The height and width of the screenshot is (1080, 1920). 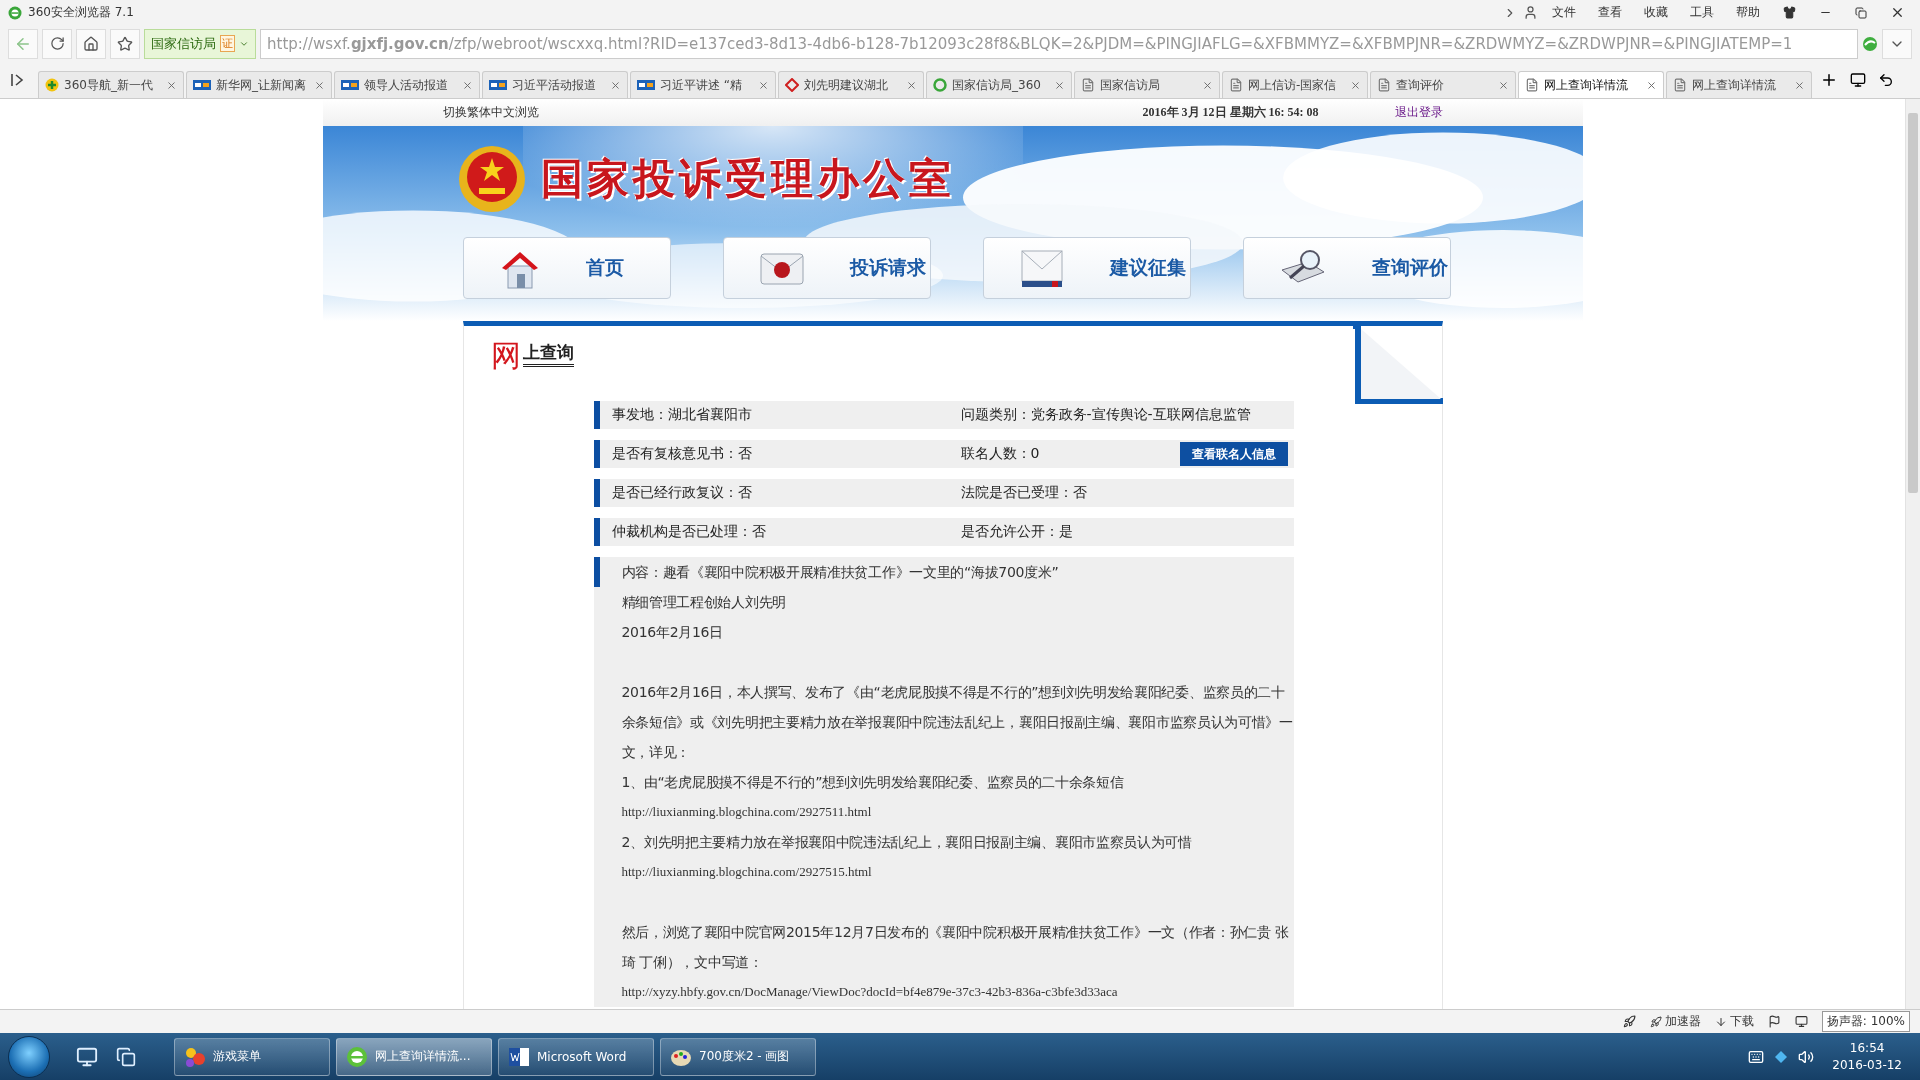 What do you see at coordinates (792, 112) in the screenshot?
I see `traditional-chinese-link: 切换繁体中文浏览` at bounding box center [792, 112].